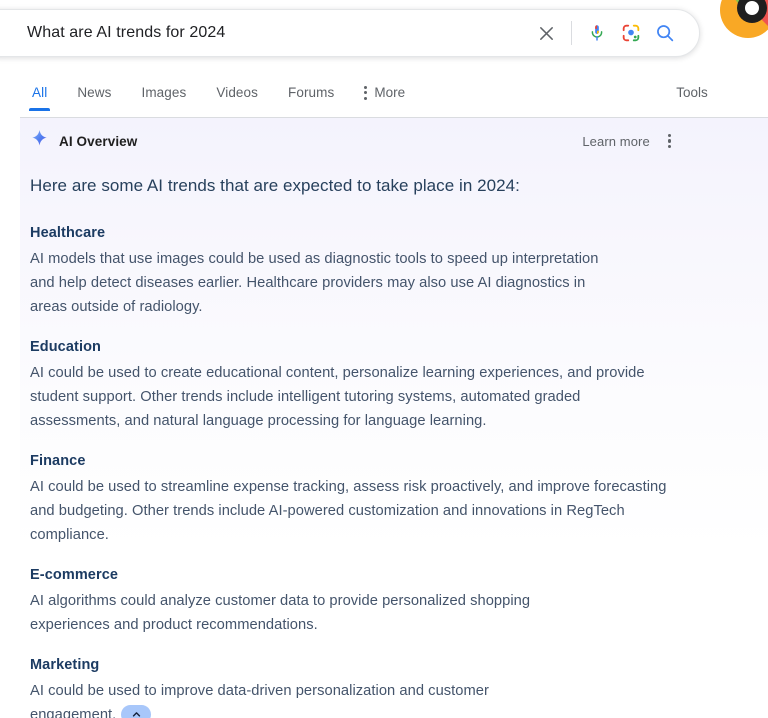 Image resolution: width=768 pixels, height=718 pixels. I want to click on chevron-up-icon, so click(136, 711).